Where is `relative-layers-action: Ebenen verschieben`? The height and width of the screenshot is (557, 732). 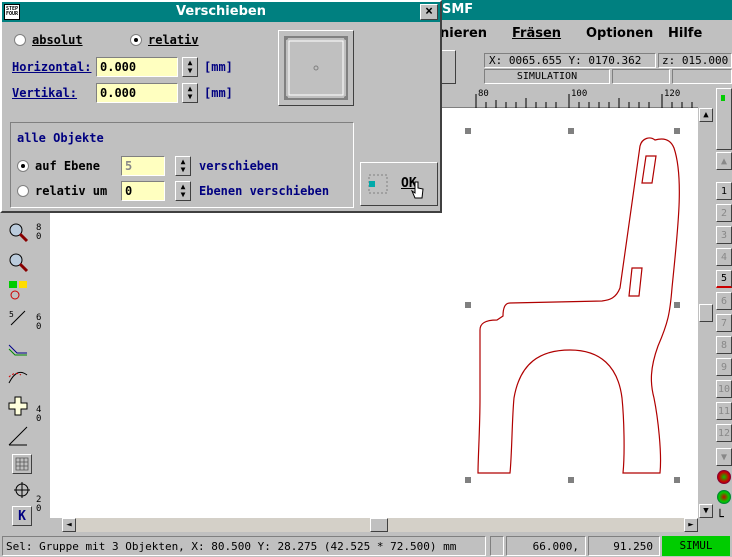 relative-layers-action: Ebenen verschieben is located at coordinates (264, 191).